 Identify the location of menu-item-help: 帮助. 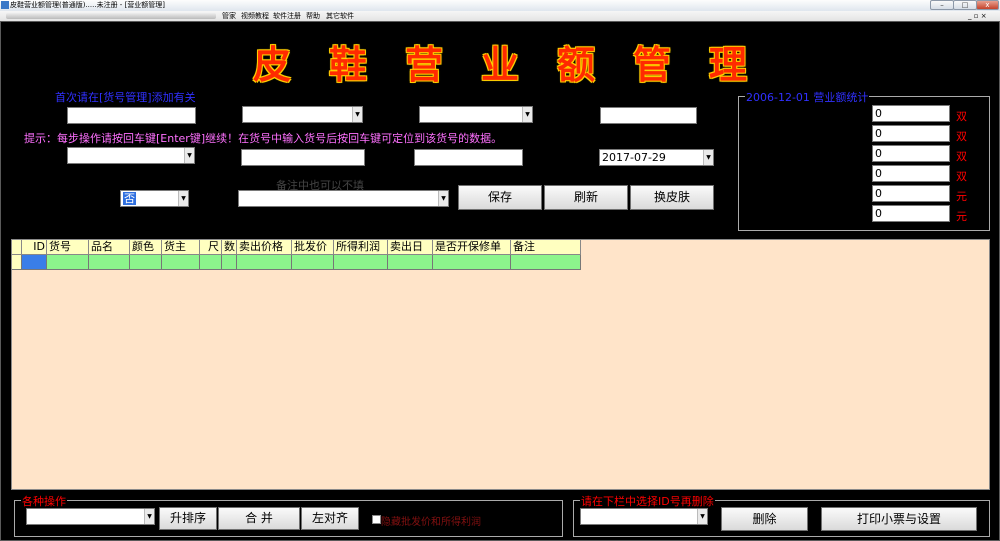
(313, 16).